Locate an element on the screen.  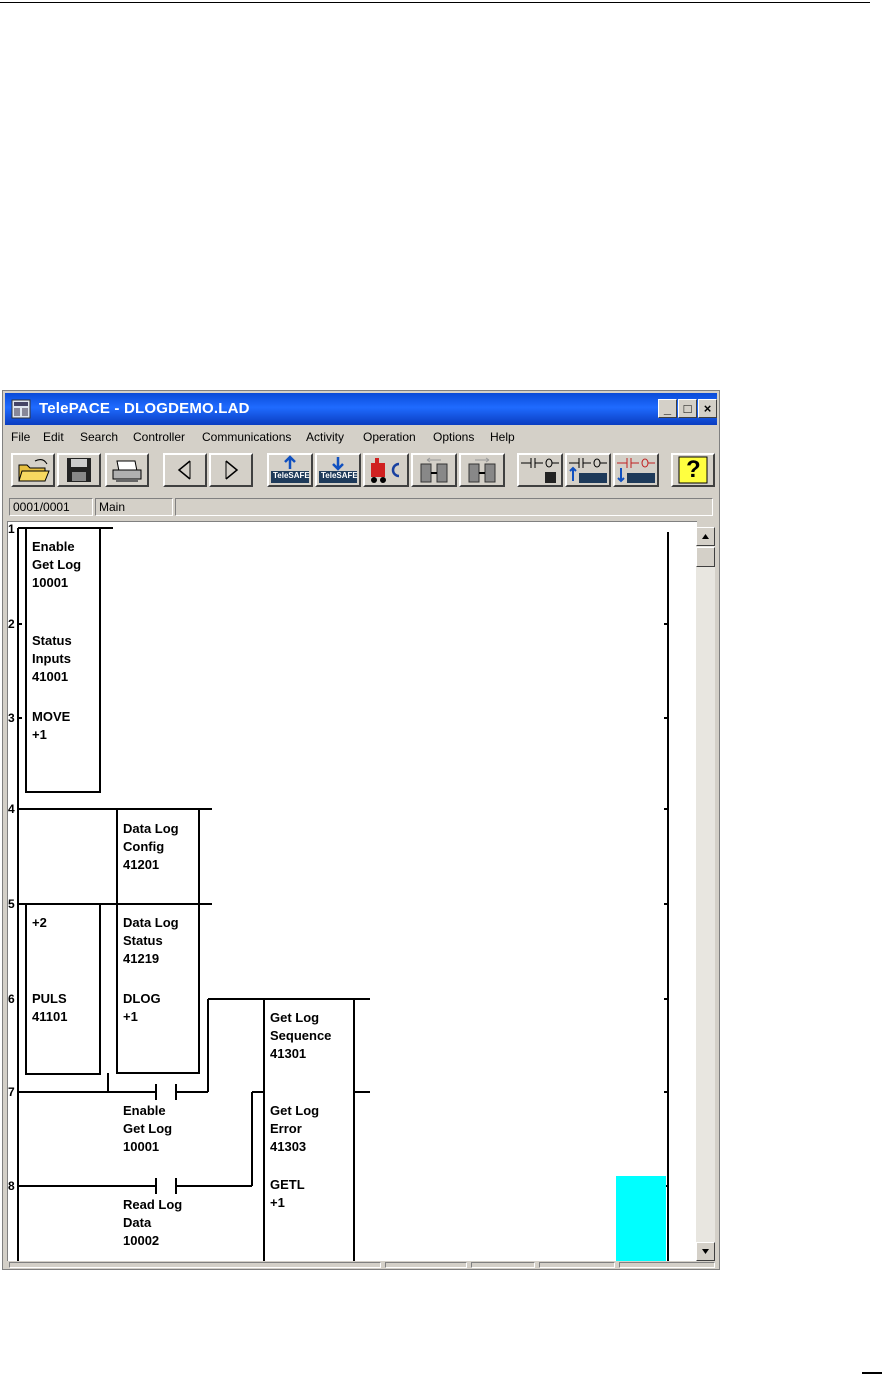
message-field is located at coordinates (444, 507).